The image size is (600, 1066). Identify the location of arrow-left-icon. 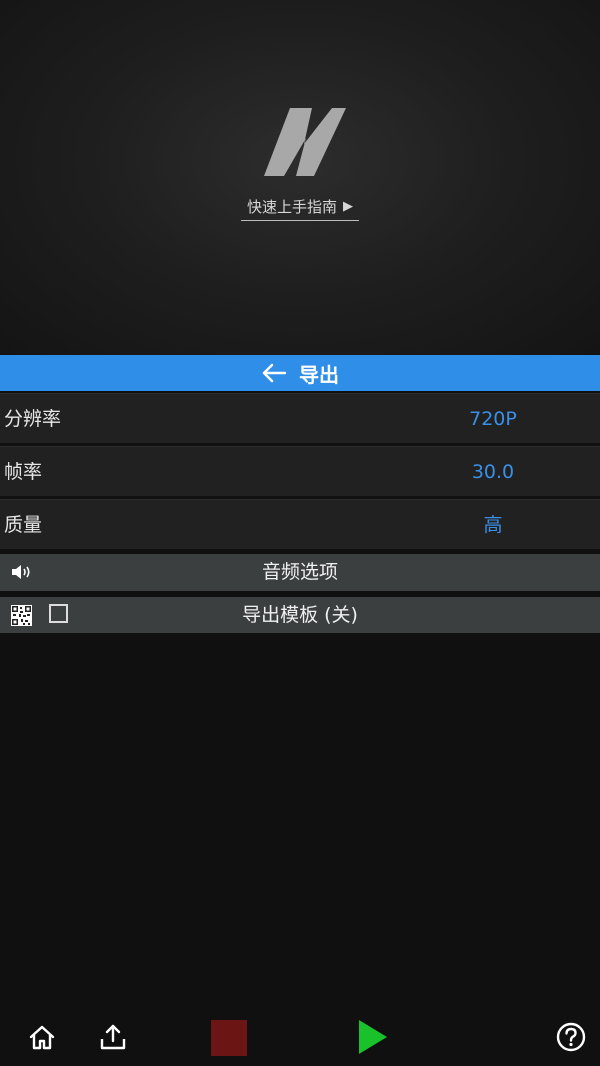
(274, 373).